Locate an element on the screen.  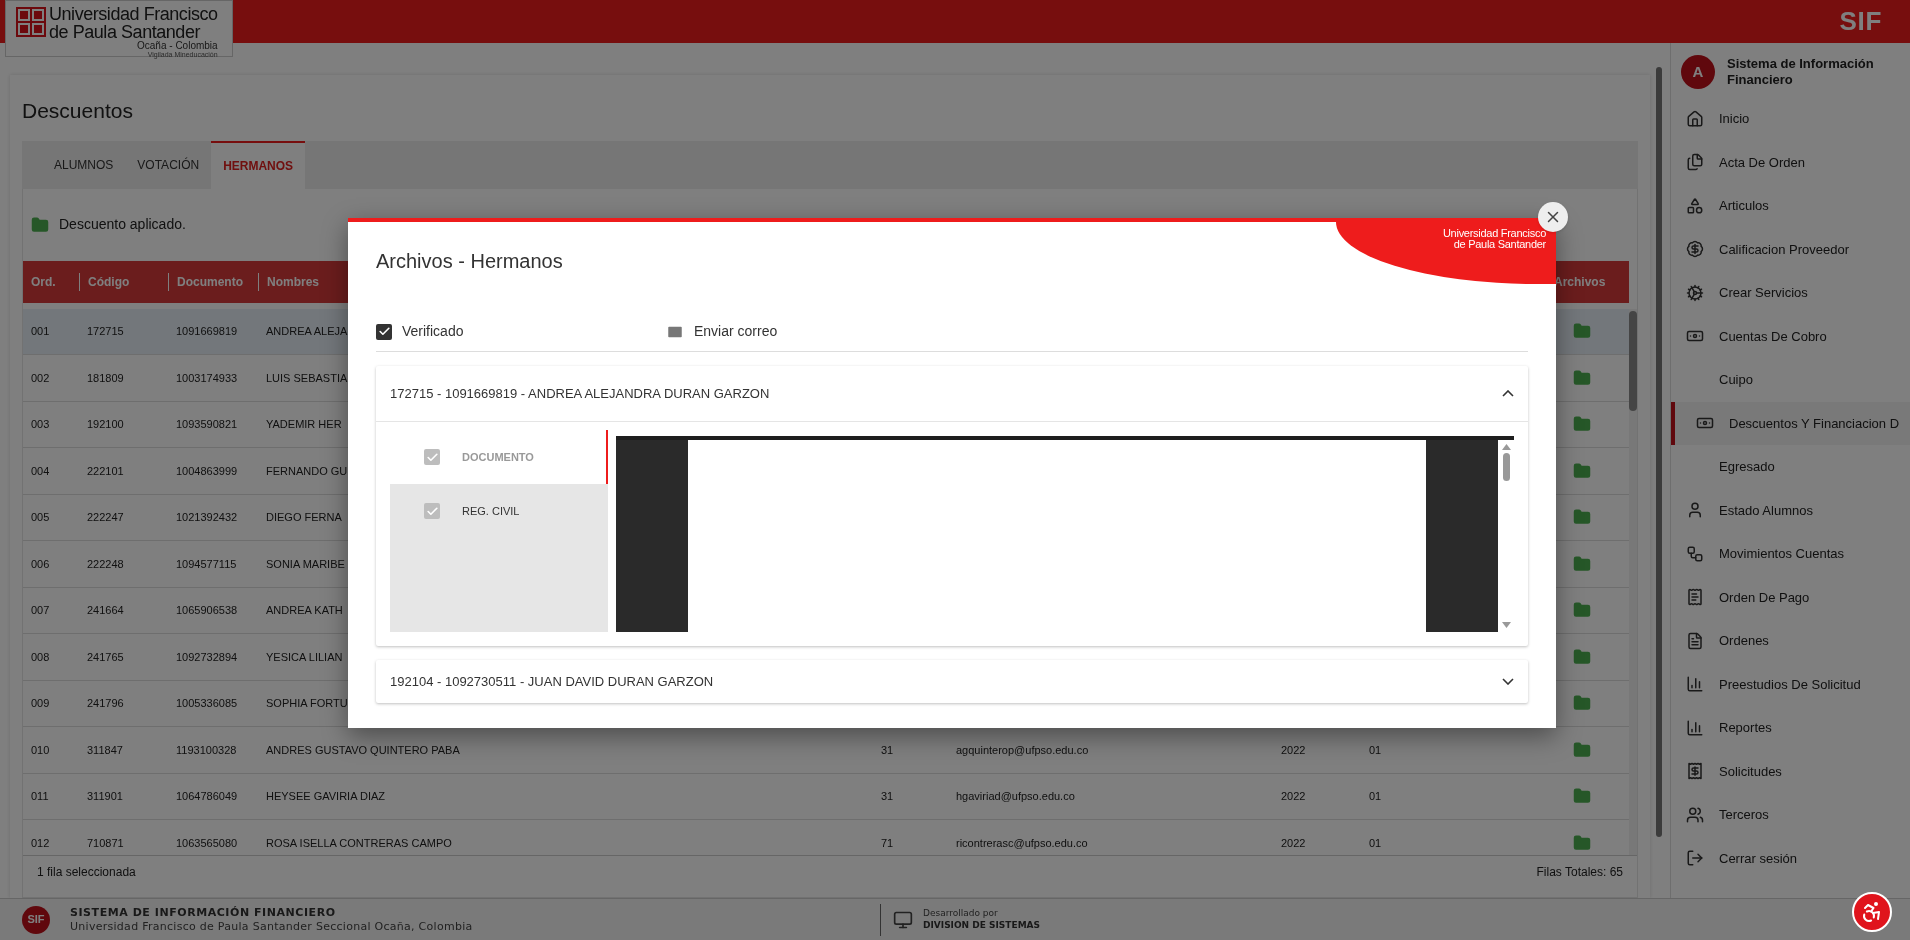
nav-label: Terceros is located at coordinates (1744, 815).